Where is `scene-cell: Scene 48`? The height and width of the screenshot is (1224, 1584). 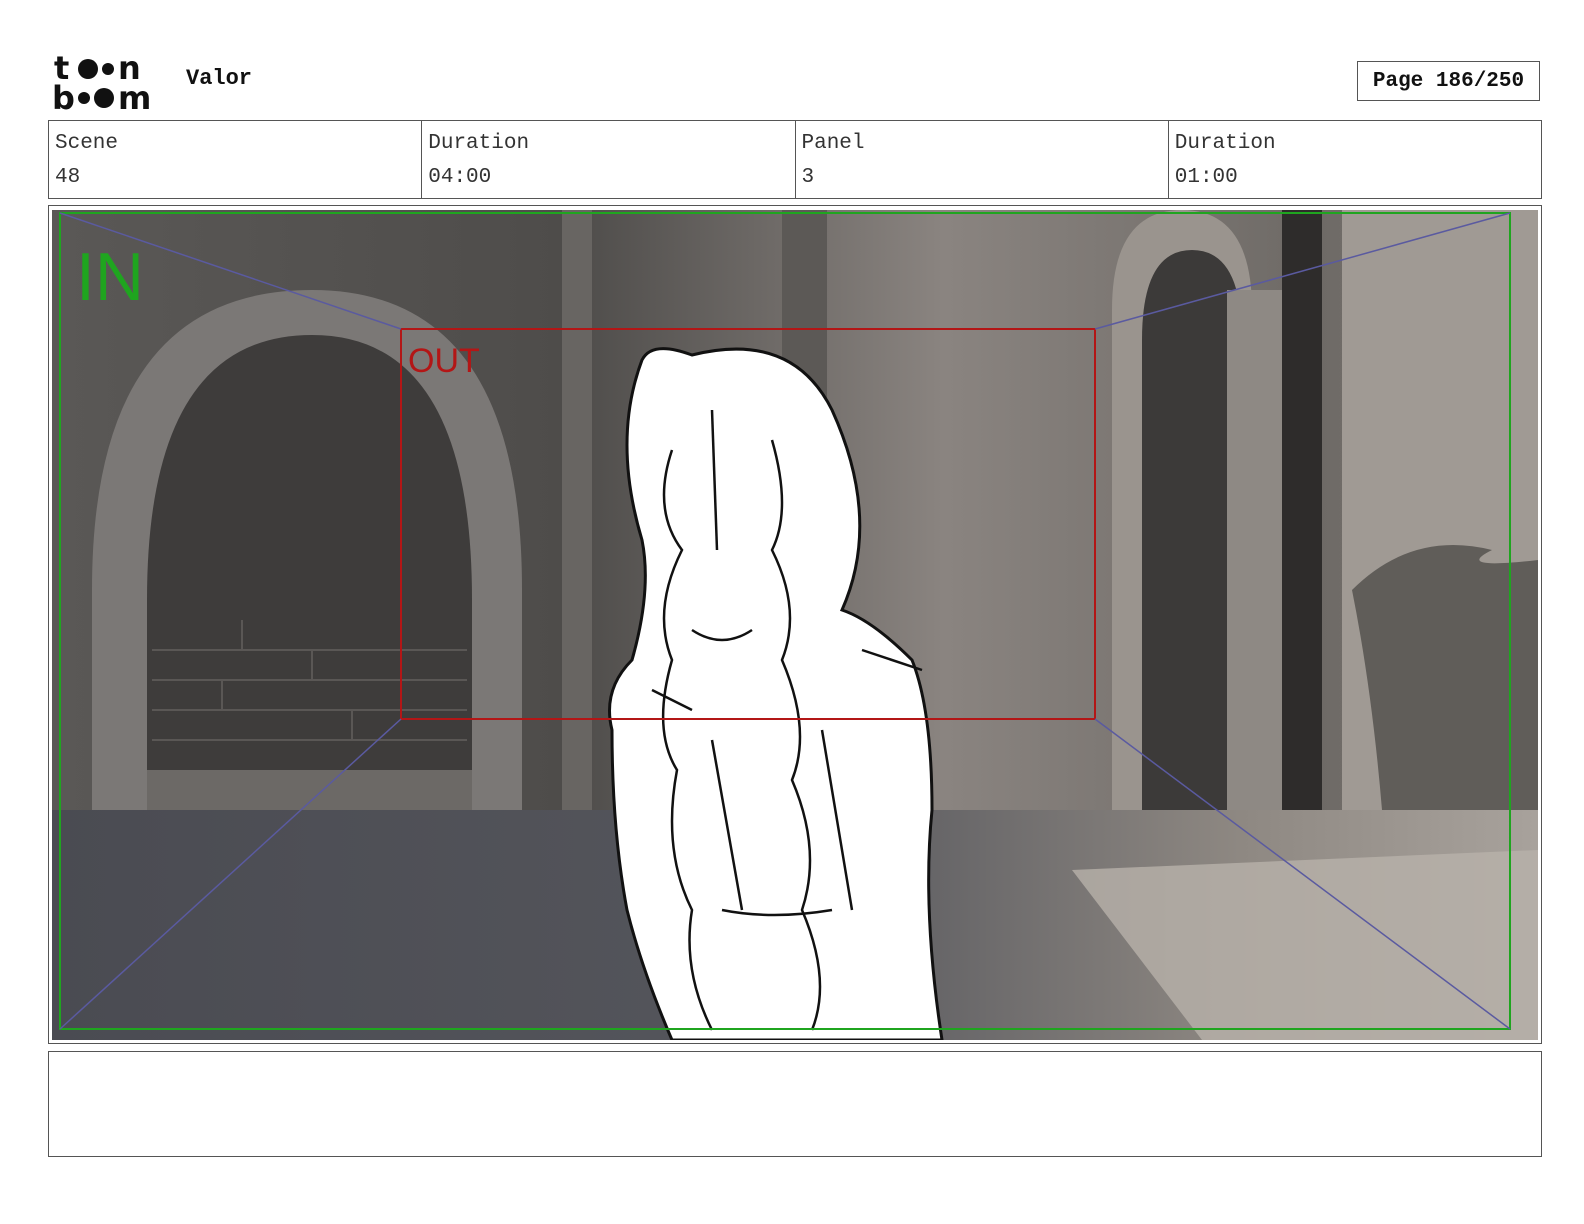
scene-cell: Scene 48 is located at coordinates (236, 159).